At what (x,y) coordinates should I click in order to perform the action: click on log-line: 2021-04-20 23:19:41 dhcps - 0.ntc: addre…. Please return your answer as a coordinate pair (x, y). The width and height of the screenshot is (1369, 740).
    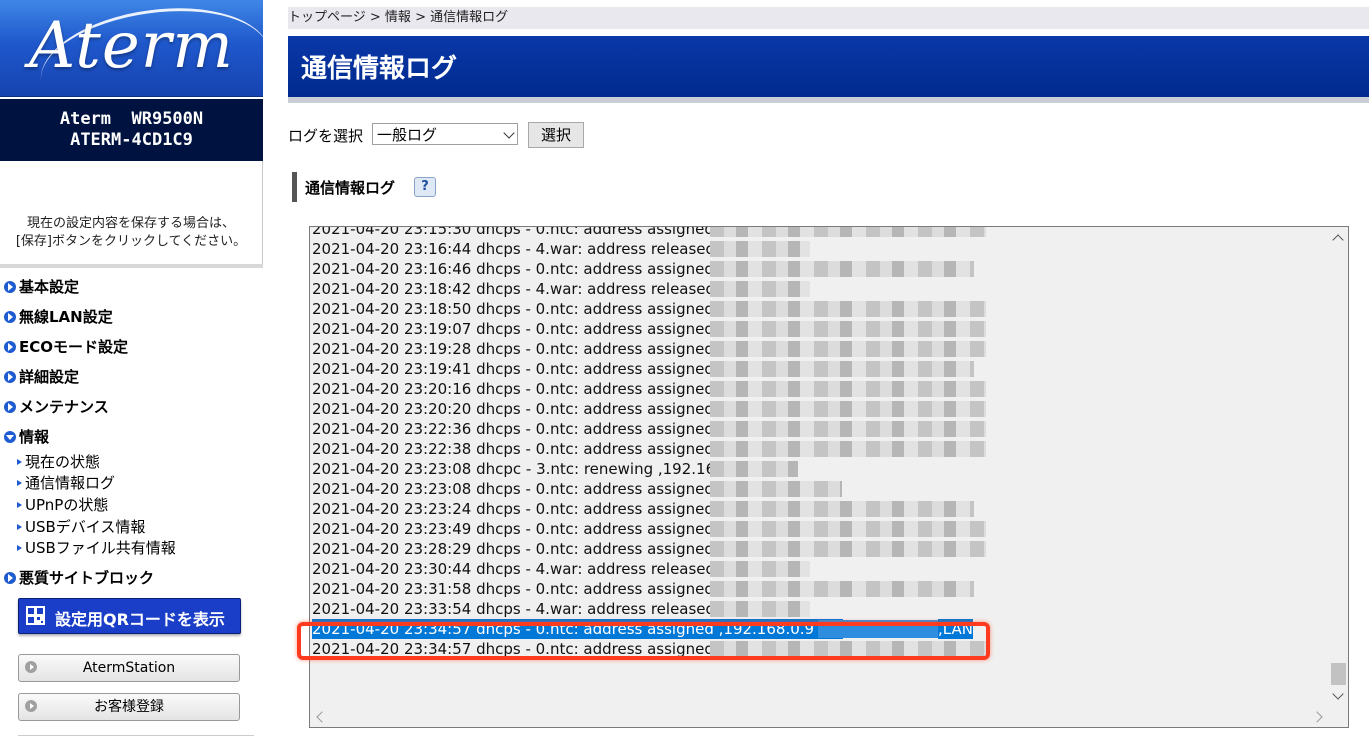
    Looking at the image, I should click on (819, 369).